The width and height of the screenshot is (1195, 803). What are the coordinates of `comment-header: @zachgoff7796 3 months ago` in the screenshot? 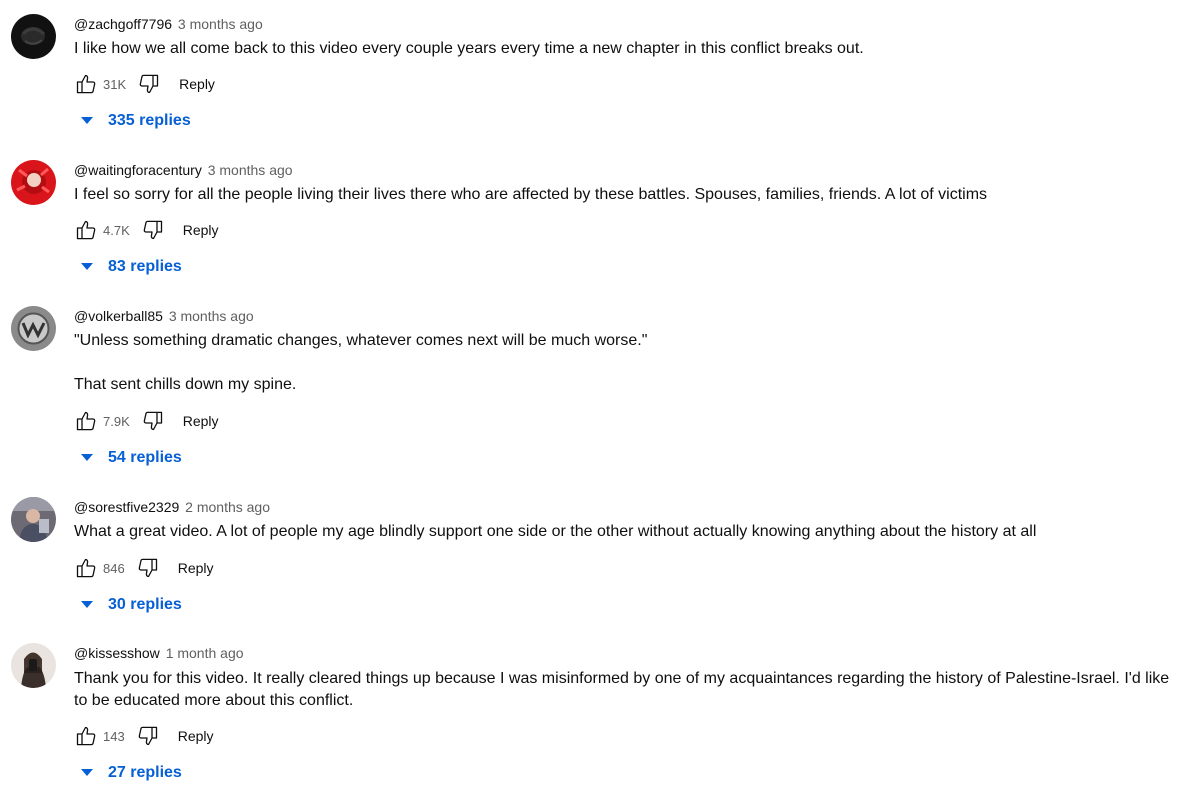 It's located at (168, 24).